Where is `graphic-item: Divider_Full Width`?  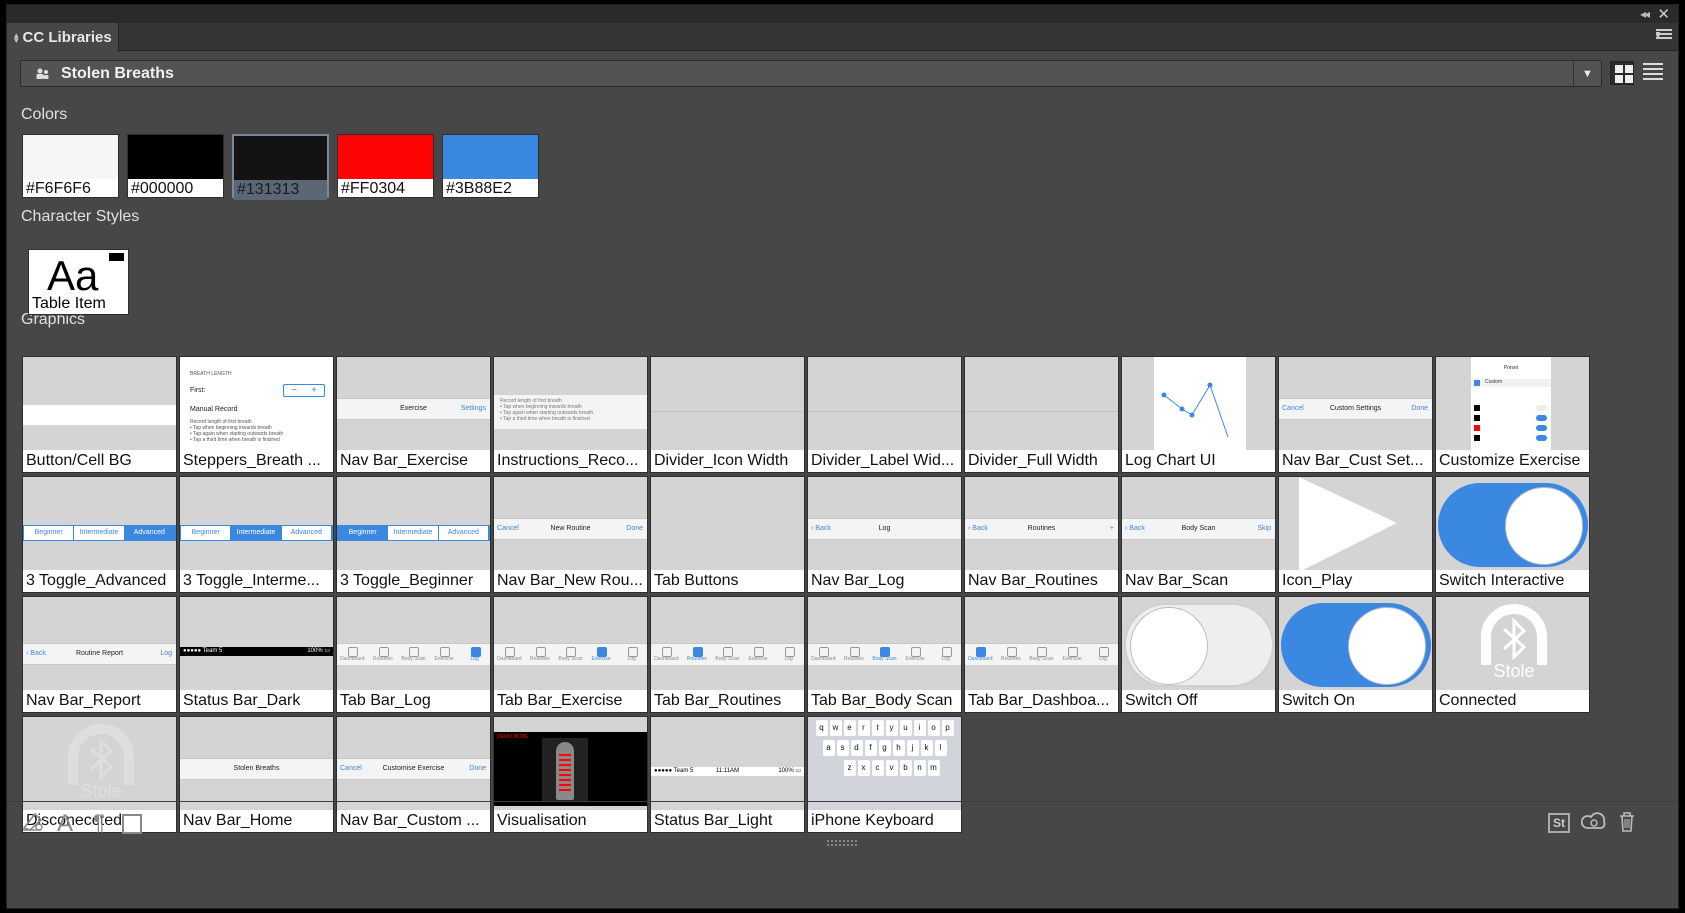
graphic-item: Divider_Full Width is located at coordinates (1041, 414).